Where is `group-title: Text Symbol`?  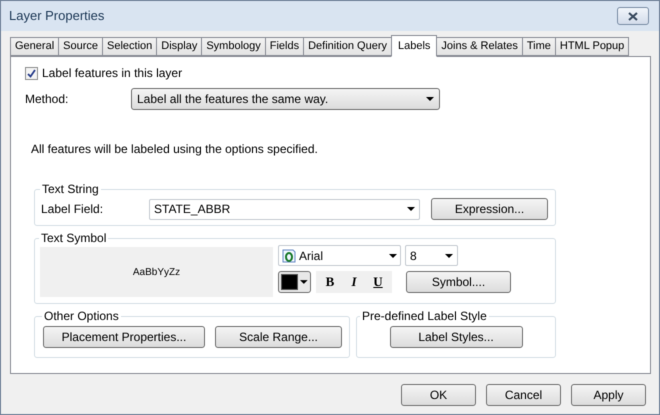
group-title: Text Symbol is located at coordinates (74, 238).